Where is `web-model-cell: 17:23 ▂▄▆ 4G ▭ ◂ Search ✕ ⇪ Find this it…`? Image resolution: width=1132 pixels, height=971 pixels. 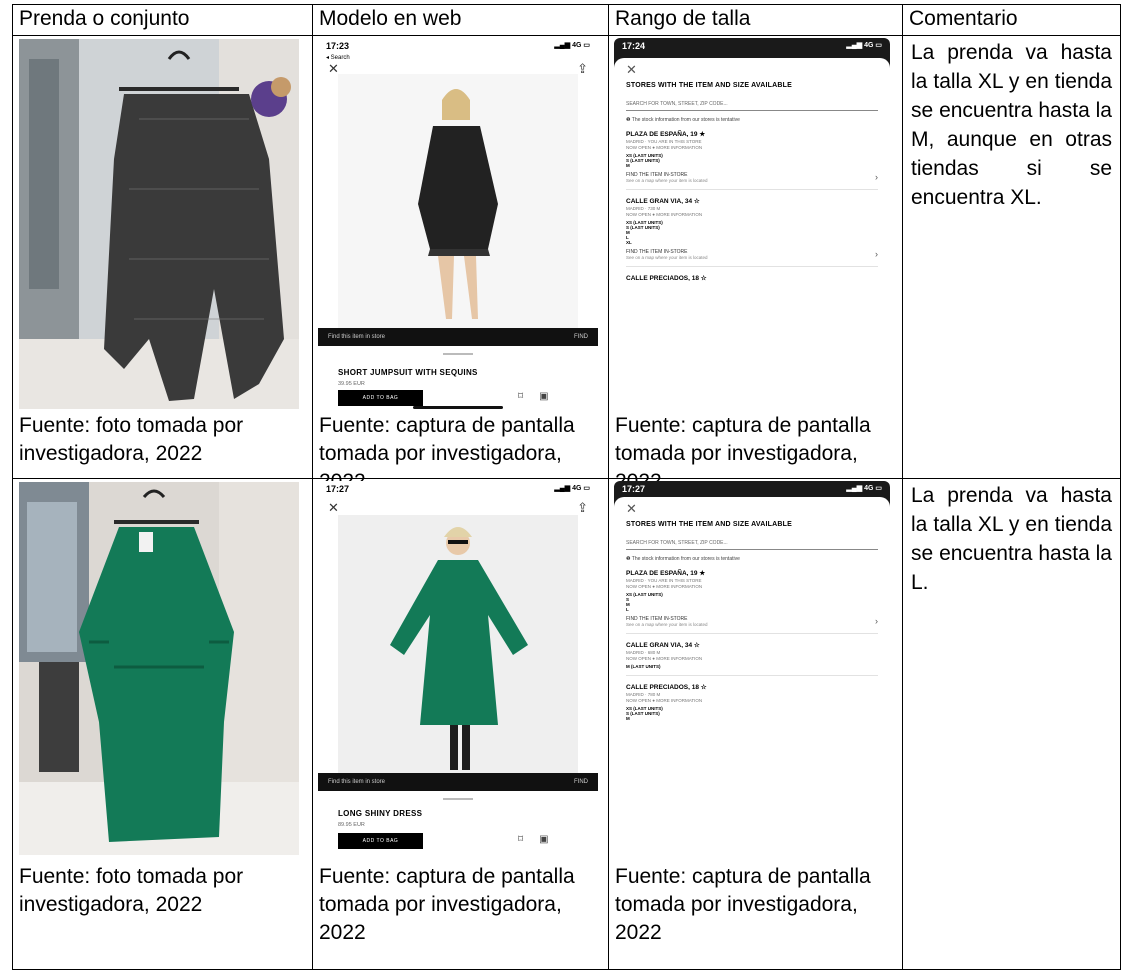 web-model-cell: 17:23 ▂▄▆ 4G ▭ ◂ Search ✕ ⇪ Find this it… is located at coordinates (460, 264).